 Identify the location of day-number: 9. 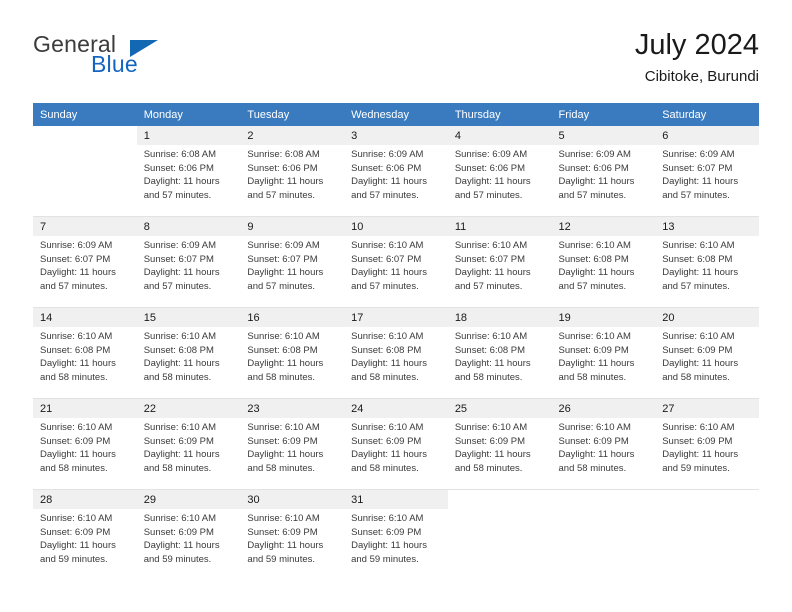
(292, 226).